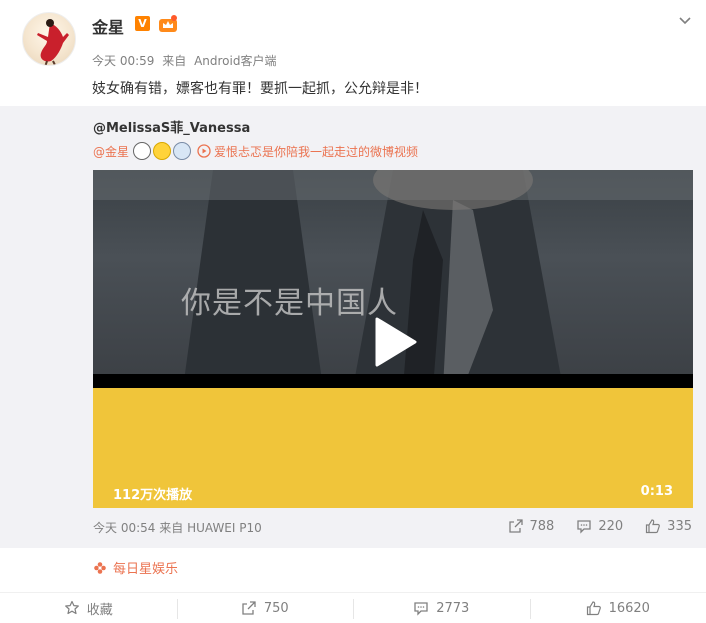  I want to click on comment-button: 2773, so click(441, 608).